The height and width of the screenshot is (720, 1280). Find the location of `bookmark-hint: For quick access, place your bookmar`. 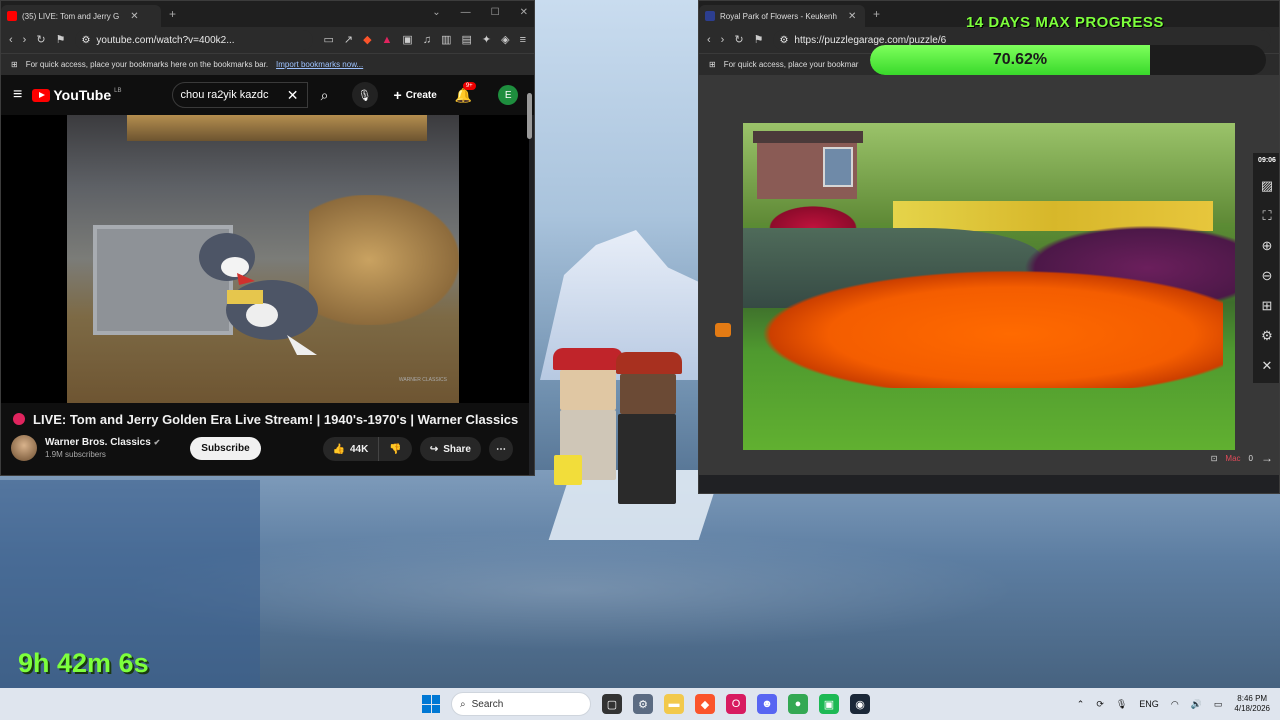

bookmark-hint: For quick access, place your bookmar is located at coordinates (791, 64).